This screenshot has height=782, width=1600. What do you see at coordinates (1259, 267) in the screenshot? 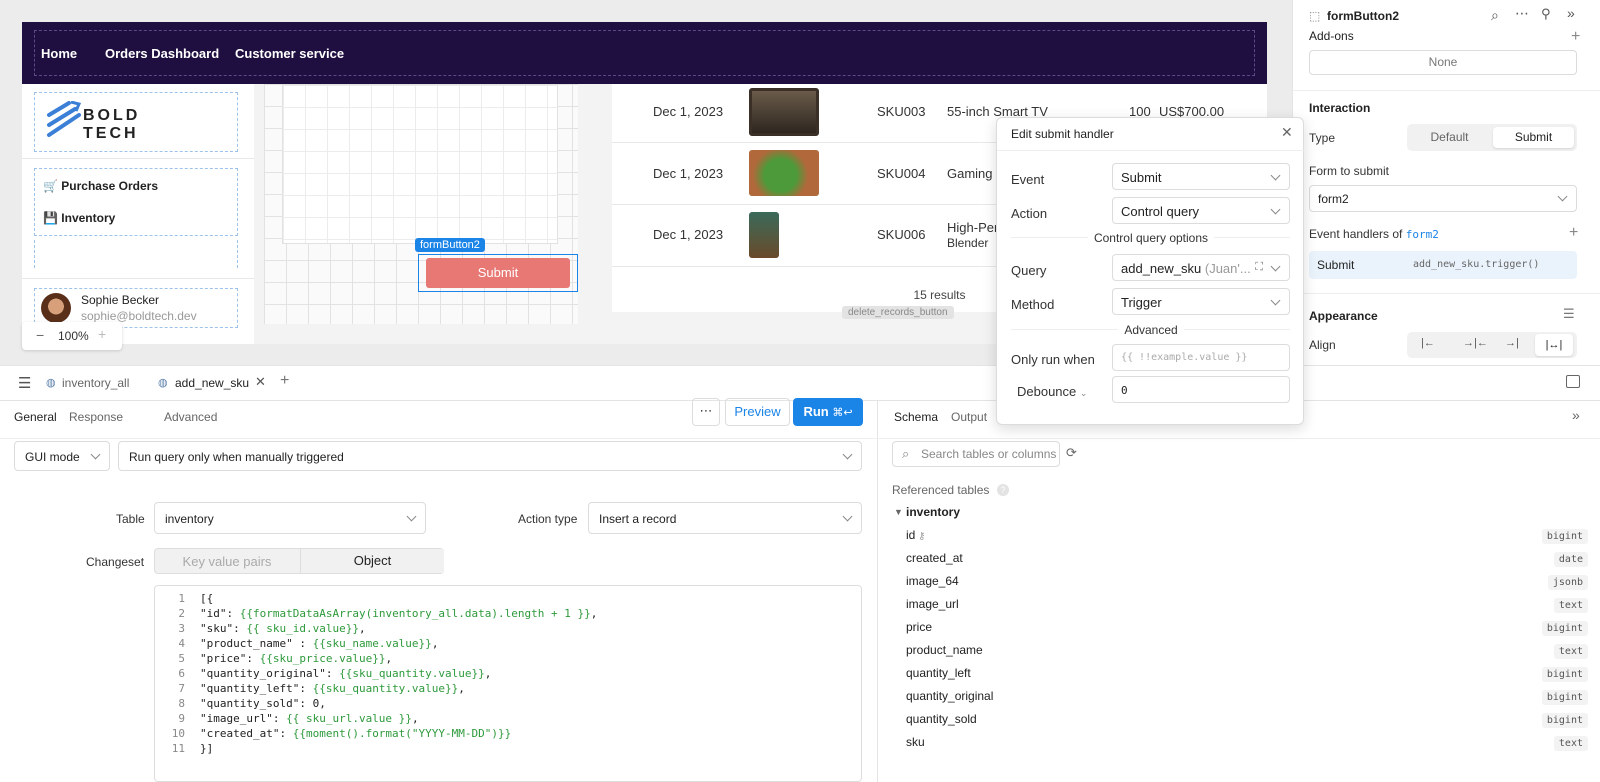
I see `focus-icon: ⛶` at bounding box center [1259, 267].